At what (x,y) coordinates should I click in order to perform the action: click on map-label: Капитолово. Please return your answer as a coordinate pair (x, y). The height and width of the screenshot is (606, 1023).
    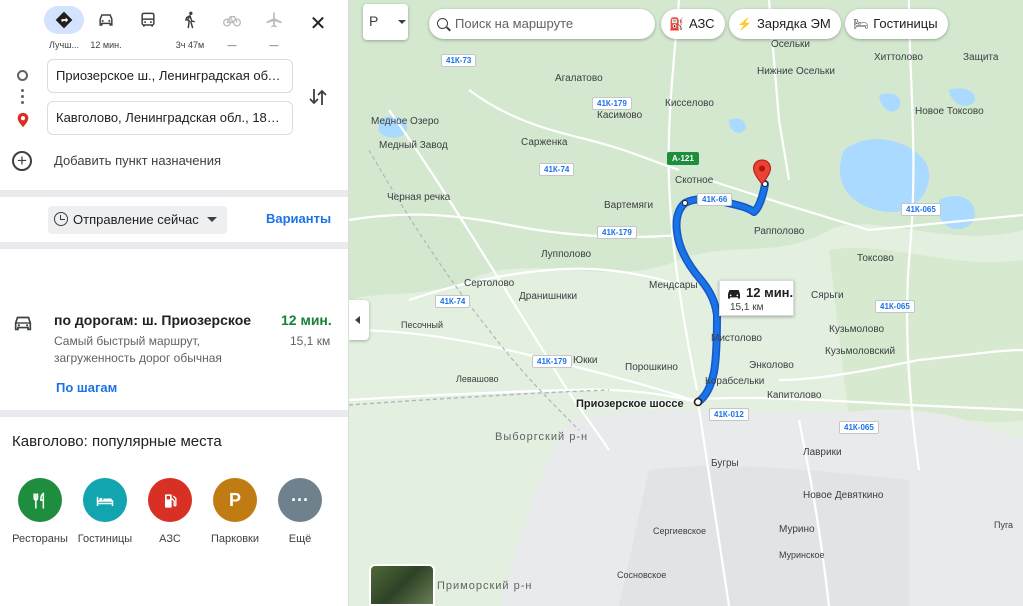
    Looking at the image, I should click on (794, 395).